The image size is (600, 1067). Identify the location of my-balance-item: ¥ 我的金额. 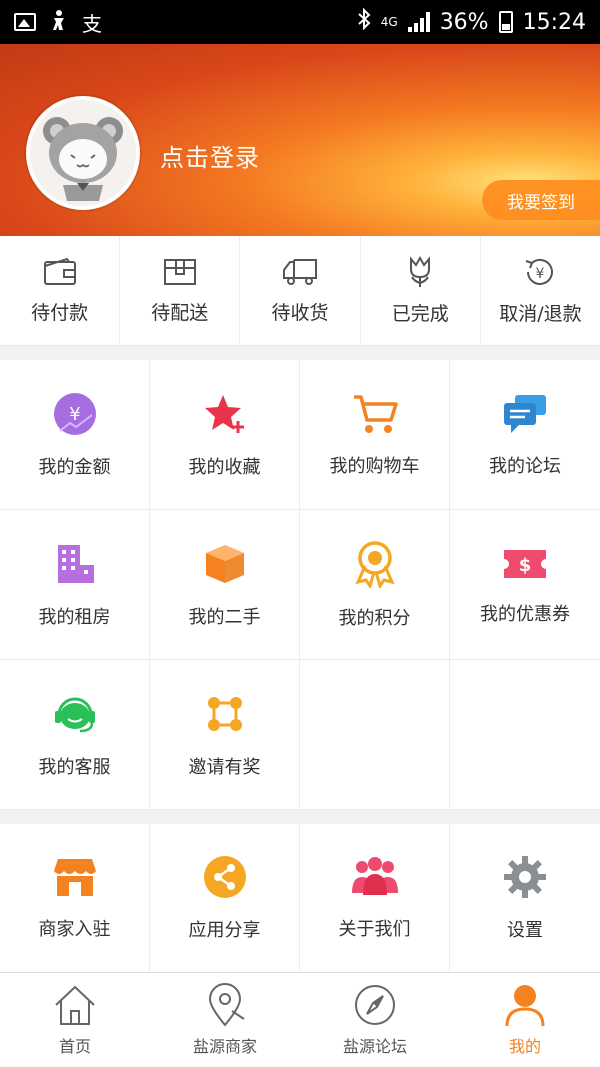
(75, 435).